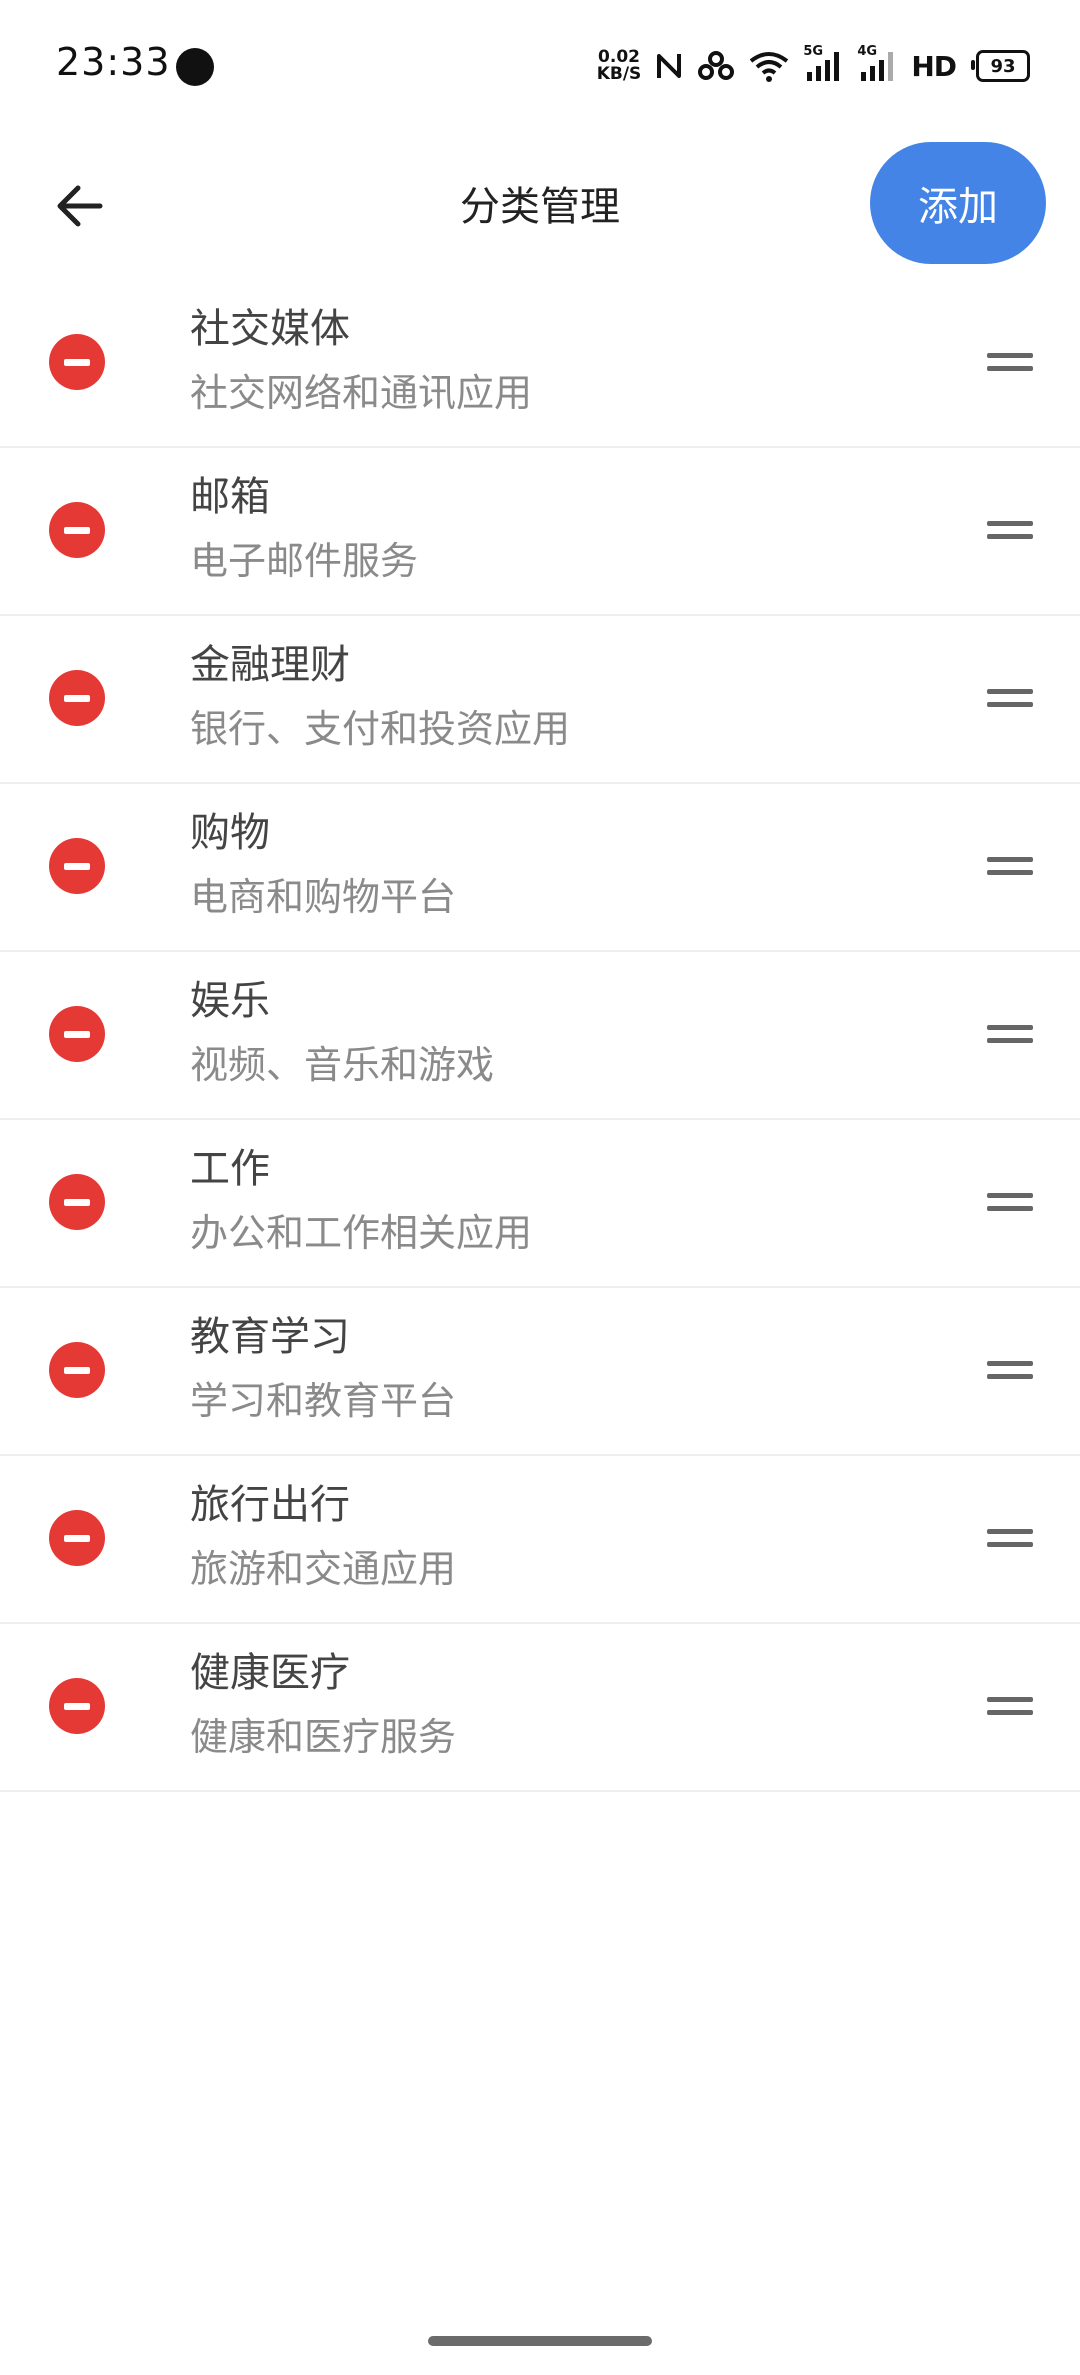  What do you see at coordinates (540, 868) in the screenshot?
I see `category-item: 购物 电商和购物平台` at bounding box center [540, 868].